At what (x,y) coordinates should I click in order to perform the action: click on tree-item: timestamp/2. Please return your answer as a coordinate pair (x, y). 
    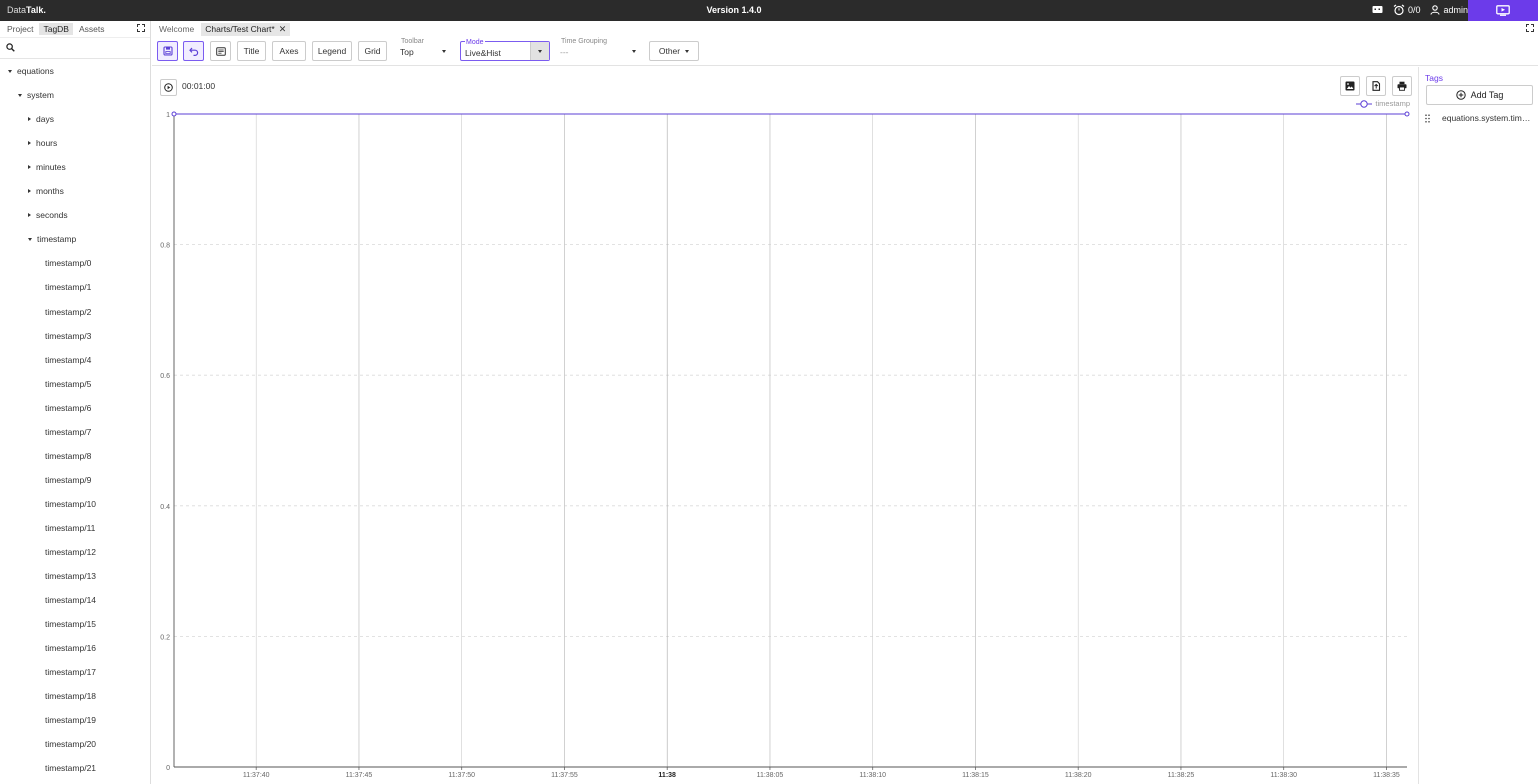
    Looking at the image, I should click on (68, 312).